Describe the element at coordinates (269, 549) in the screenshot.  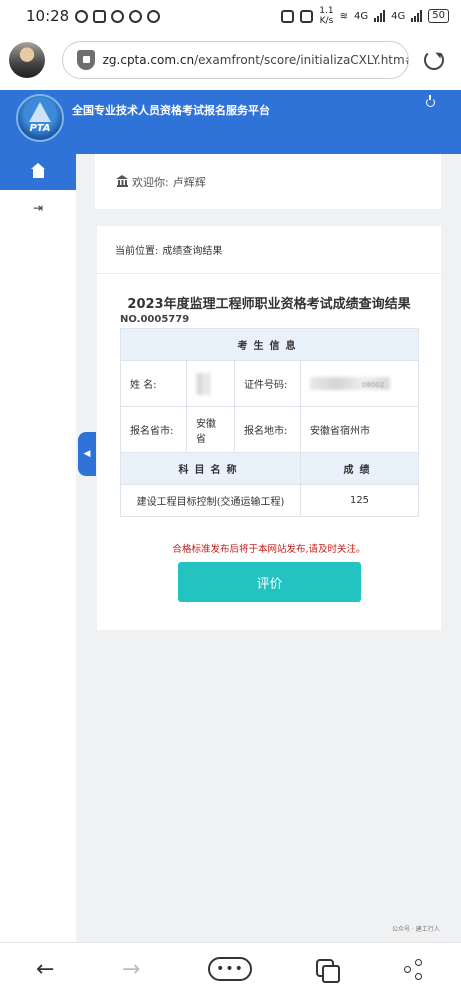
I see `notice-text: 合格标准发布后将于本网站发布,请及时关注。` at that location.